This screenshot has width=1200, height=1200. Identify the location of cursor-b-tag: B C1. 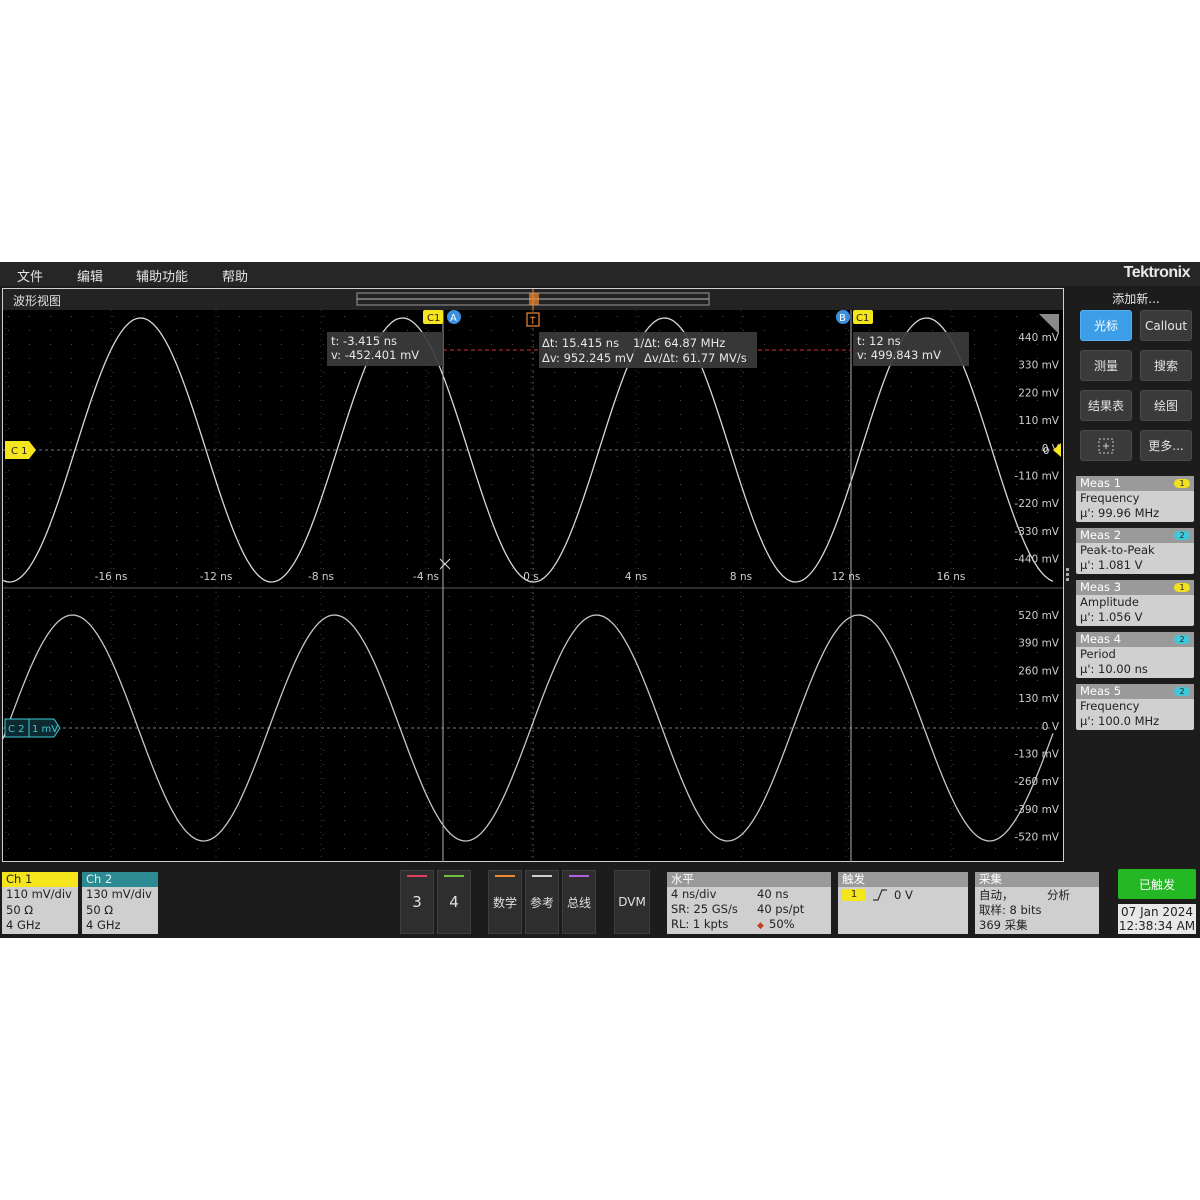
(854, 317).